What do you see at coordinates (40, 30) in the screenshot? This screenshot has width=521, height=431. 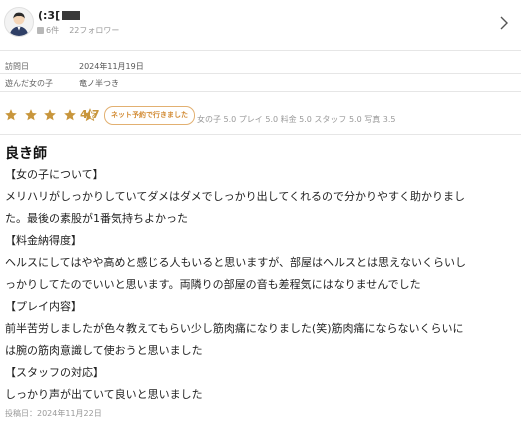 I see `document-icon` at bounding box center [40, 30].